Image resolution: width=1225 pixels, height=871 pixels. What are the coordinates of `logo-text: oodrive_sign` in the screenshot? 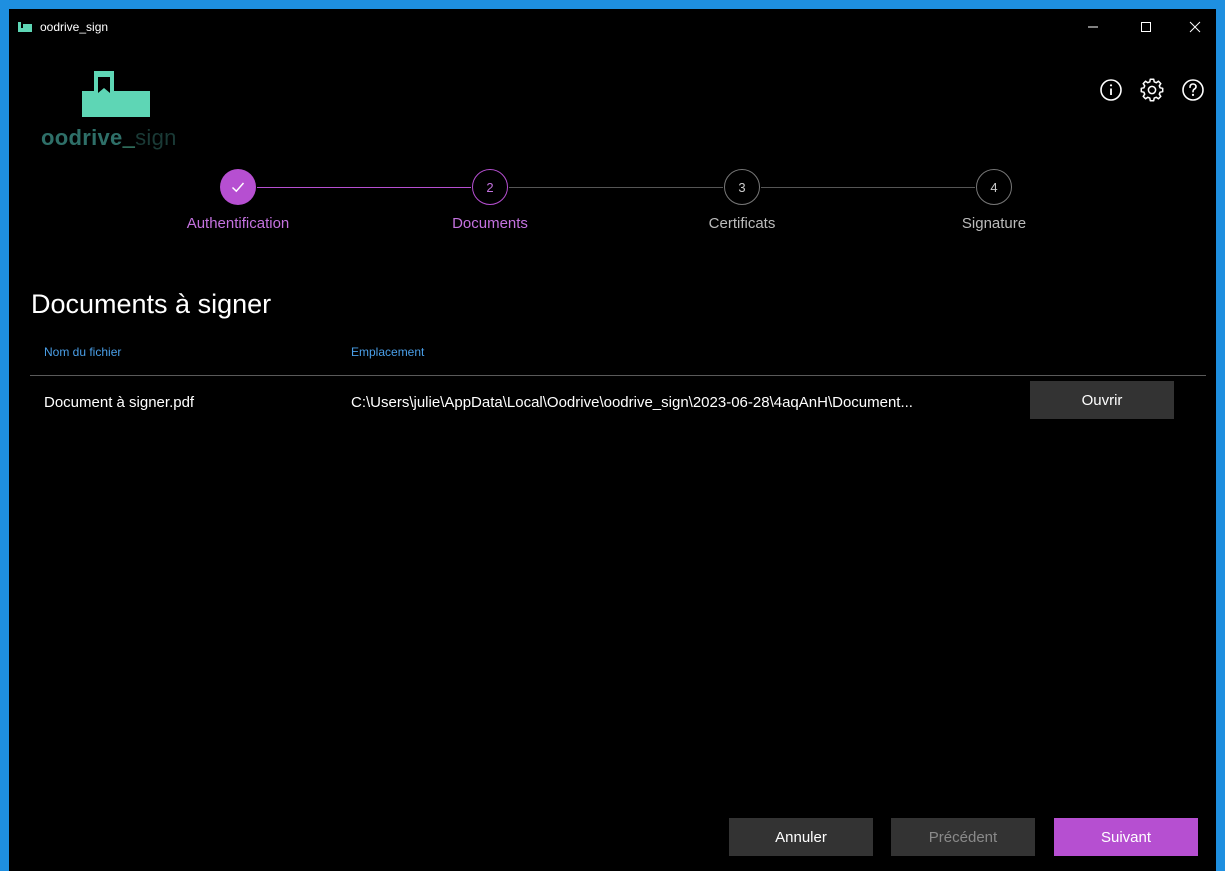 It's located at (109, 138).